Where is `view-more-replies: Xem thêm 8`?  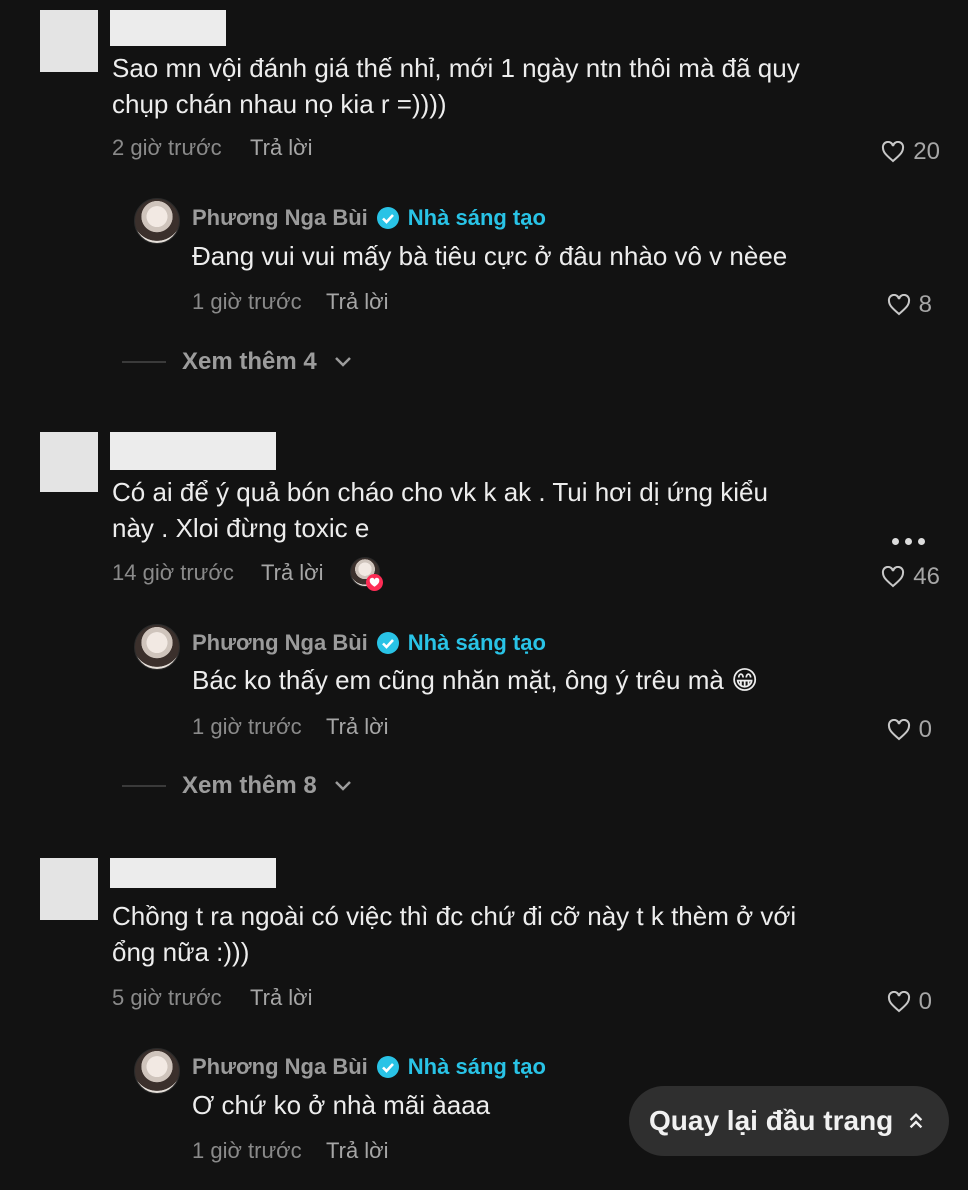
view-more-replies: Xem thêm 8 is located at coordinates (237, 786).